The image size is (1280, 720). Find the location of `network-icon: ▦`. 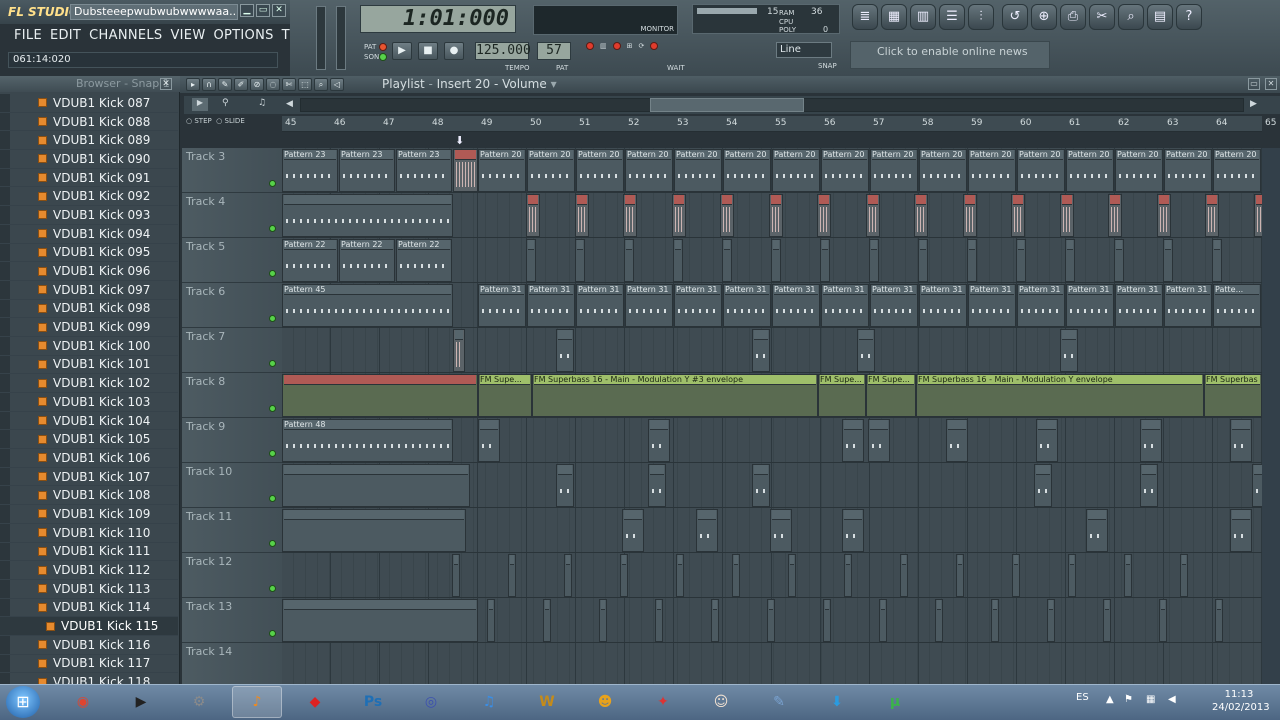

network-icon: ▦ is located at coordinates (1150, 699).